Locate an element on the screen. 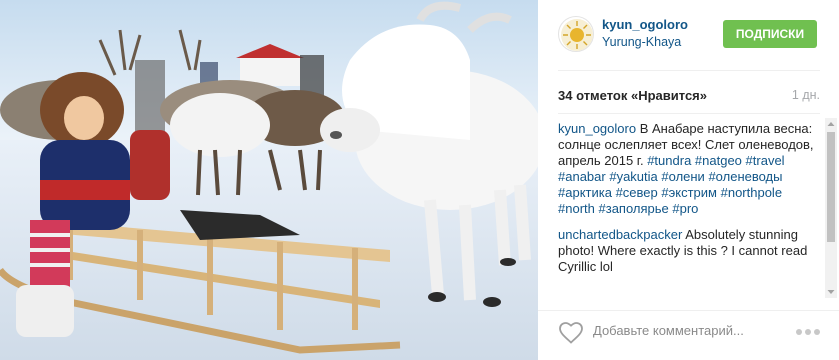  heart-icon is located at coordinates (571, 333).